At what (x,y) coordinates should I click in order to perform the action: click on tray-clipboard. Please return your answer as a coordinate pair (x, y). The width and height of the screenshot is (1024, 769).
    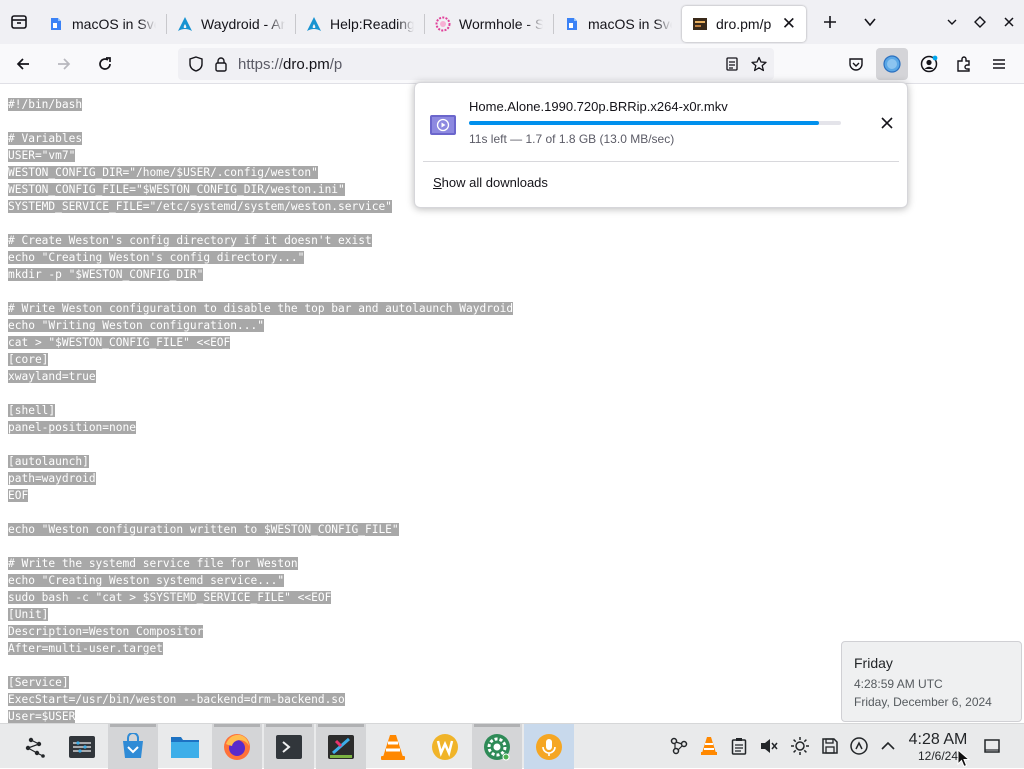
    Looking at the image, I should click on (739, 746).